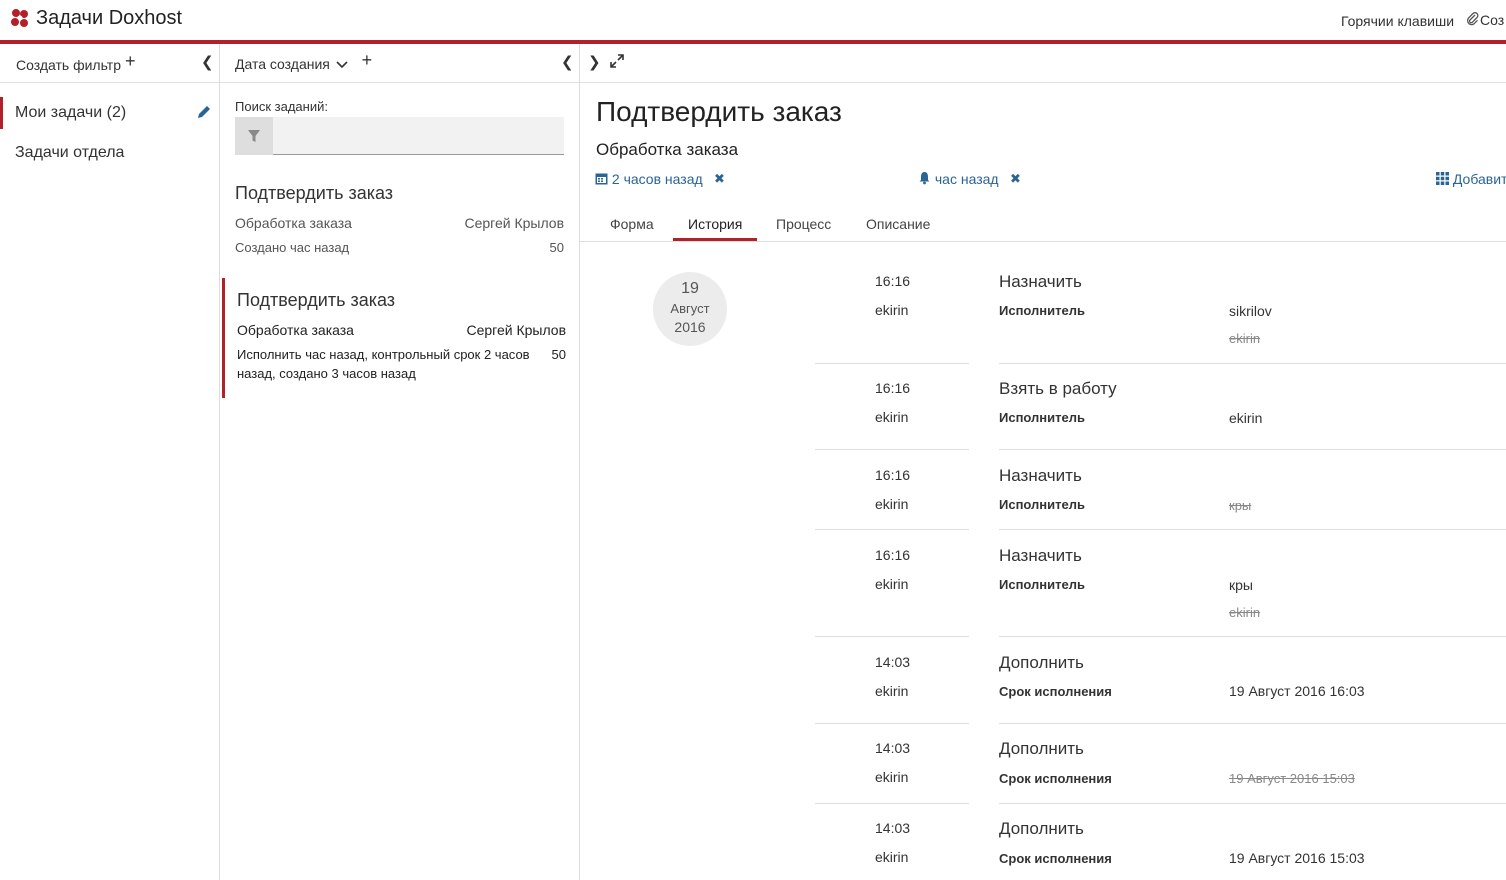  Describe the element at coordinates (924, 178) in the screenshot. I see `bell-icon` at that location.